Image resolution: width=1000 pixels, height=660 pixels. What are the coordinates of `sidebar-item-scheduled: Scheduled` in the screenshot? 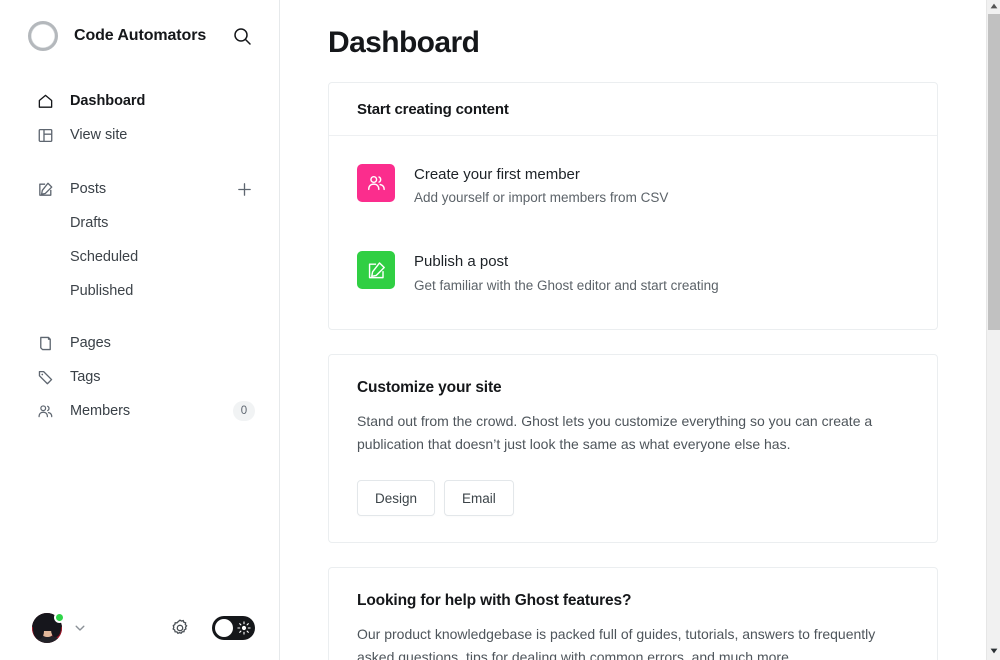 It's located at (139, 257).